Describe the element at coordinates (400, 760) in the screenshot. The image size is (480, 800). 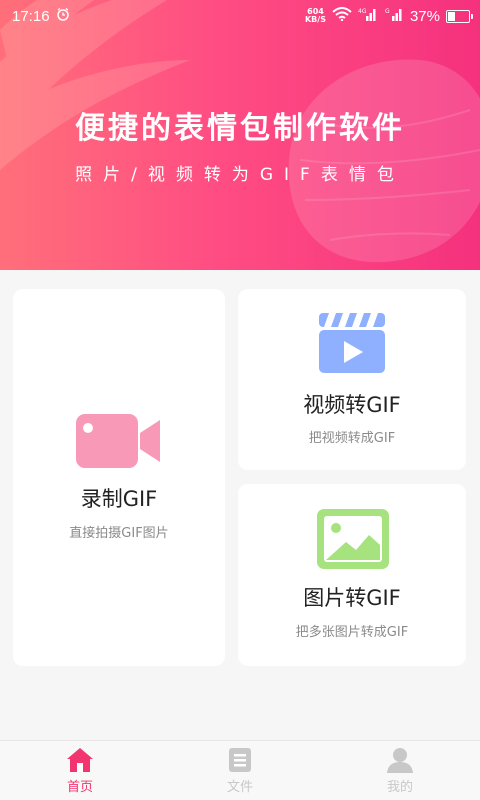
I see `user-icon` at that location.